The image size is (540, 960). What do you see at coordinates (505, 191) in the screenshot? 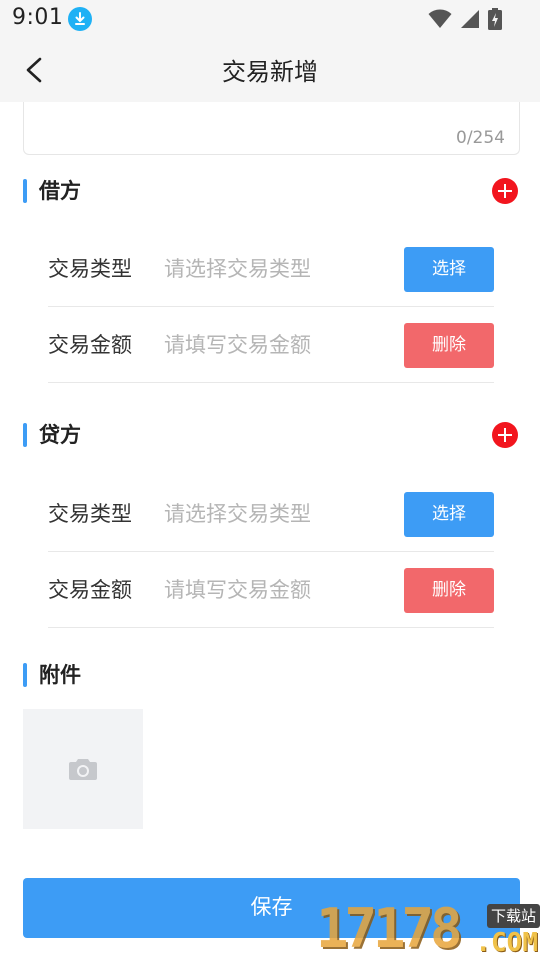
I see `add-debit-button` at bounding box center [505, 191].